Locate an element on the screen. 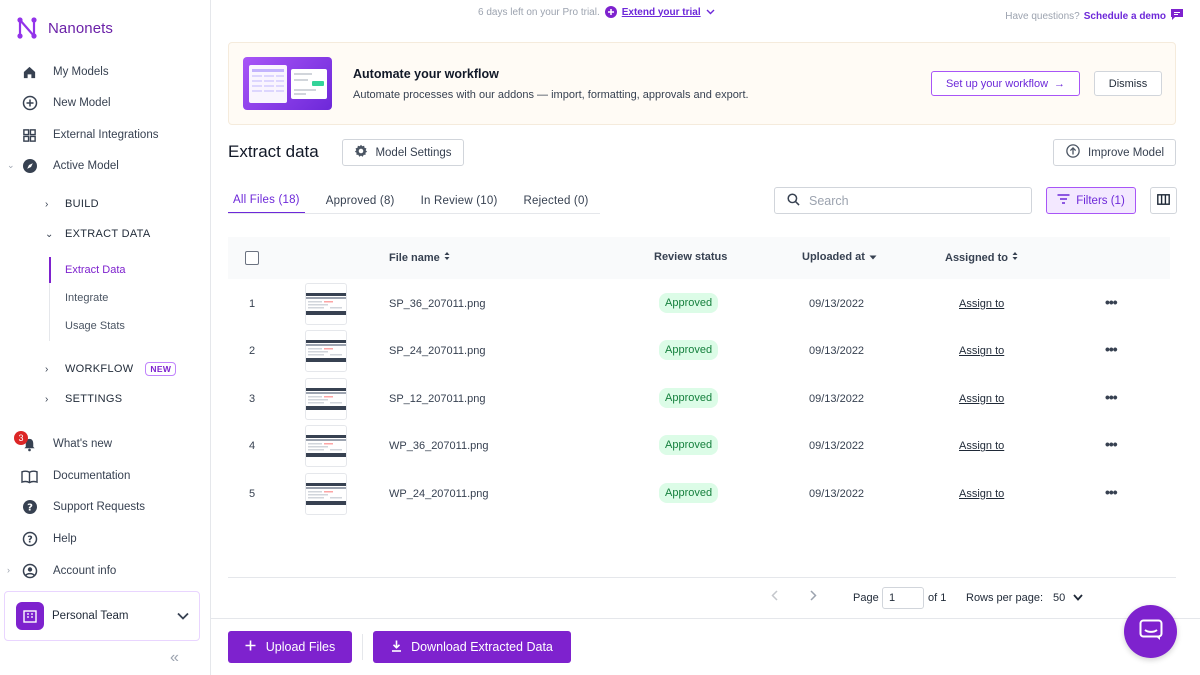 Image resolution: width=1200 pixels, height=675 pixels. chevron-right-icon: › is located at coordinates (47, 369).